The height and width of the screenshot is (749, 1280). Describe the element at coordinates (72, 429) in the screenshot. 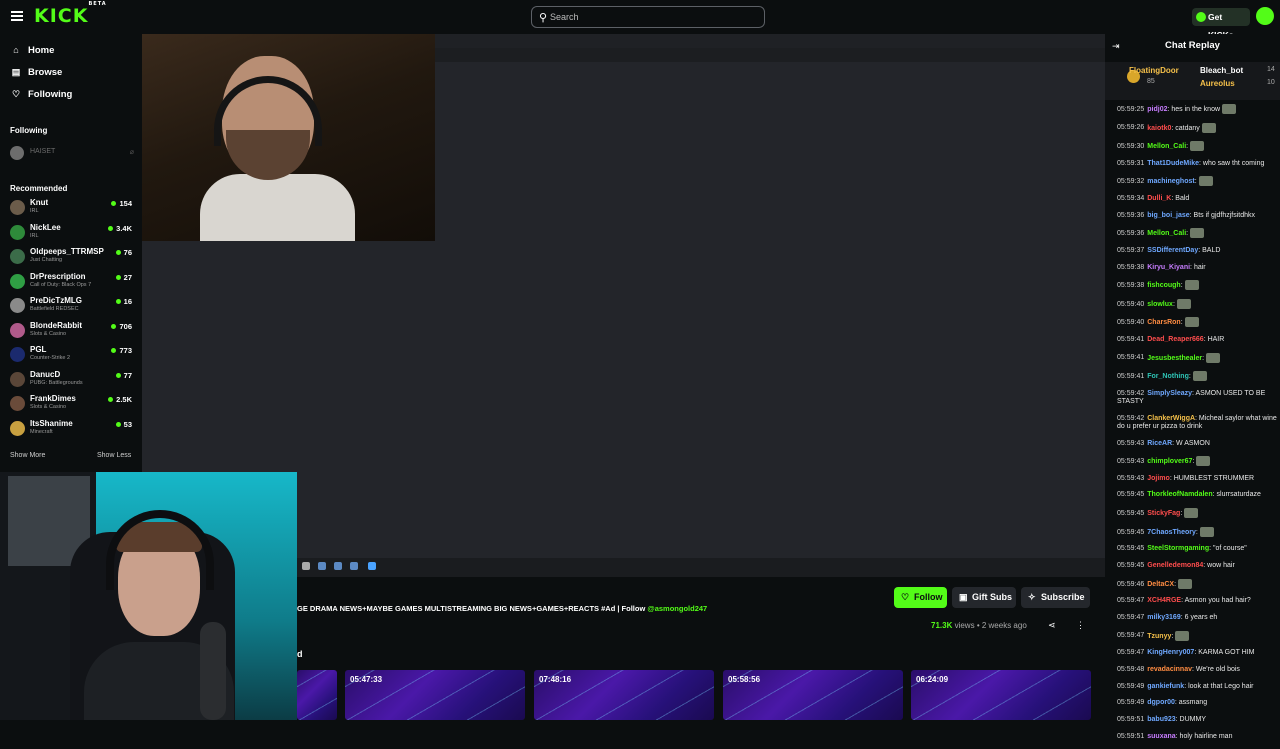

I see `recommended-channel: ItsShanime Minecraft 53` at that location.